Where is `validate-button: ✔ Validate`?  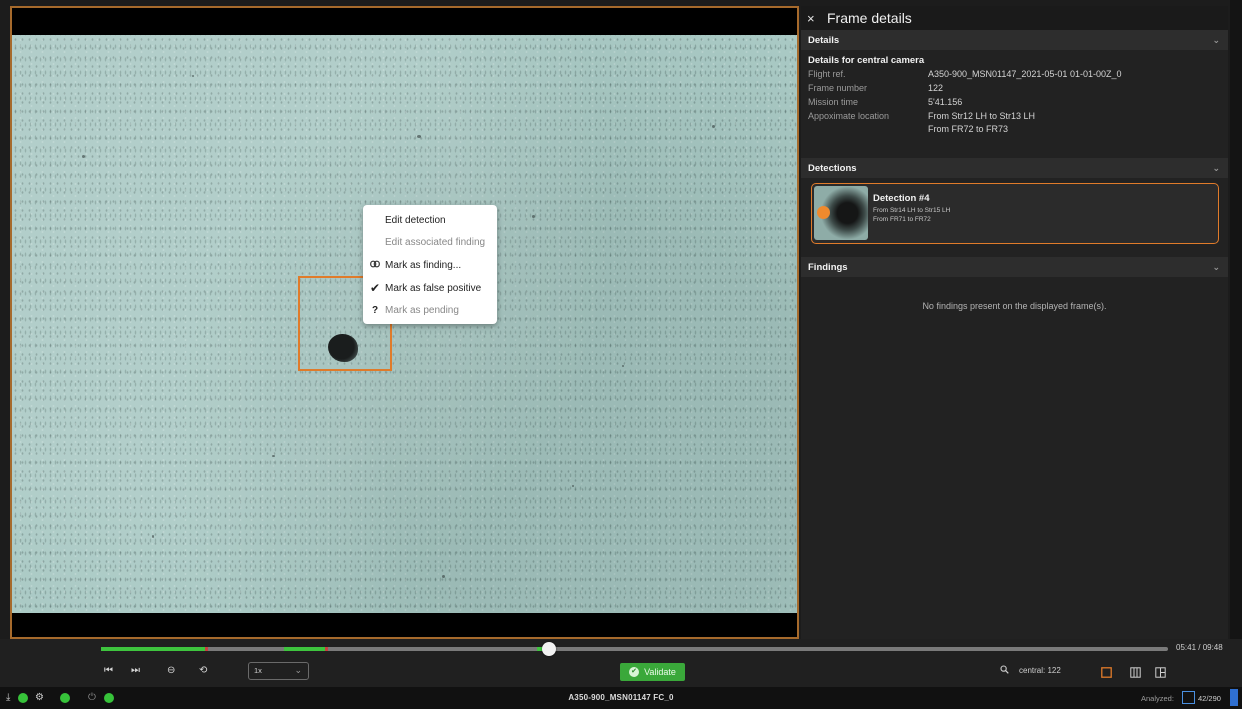 validate-button: ✔ Validate is located at coordinates (652, 672).